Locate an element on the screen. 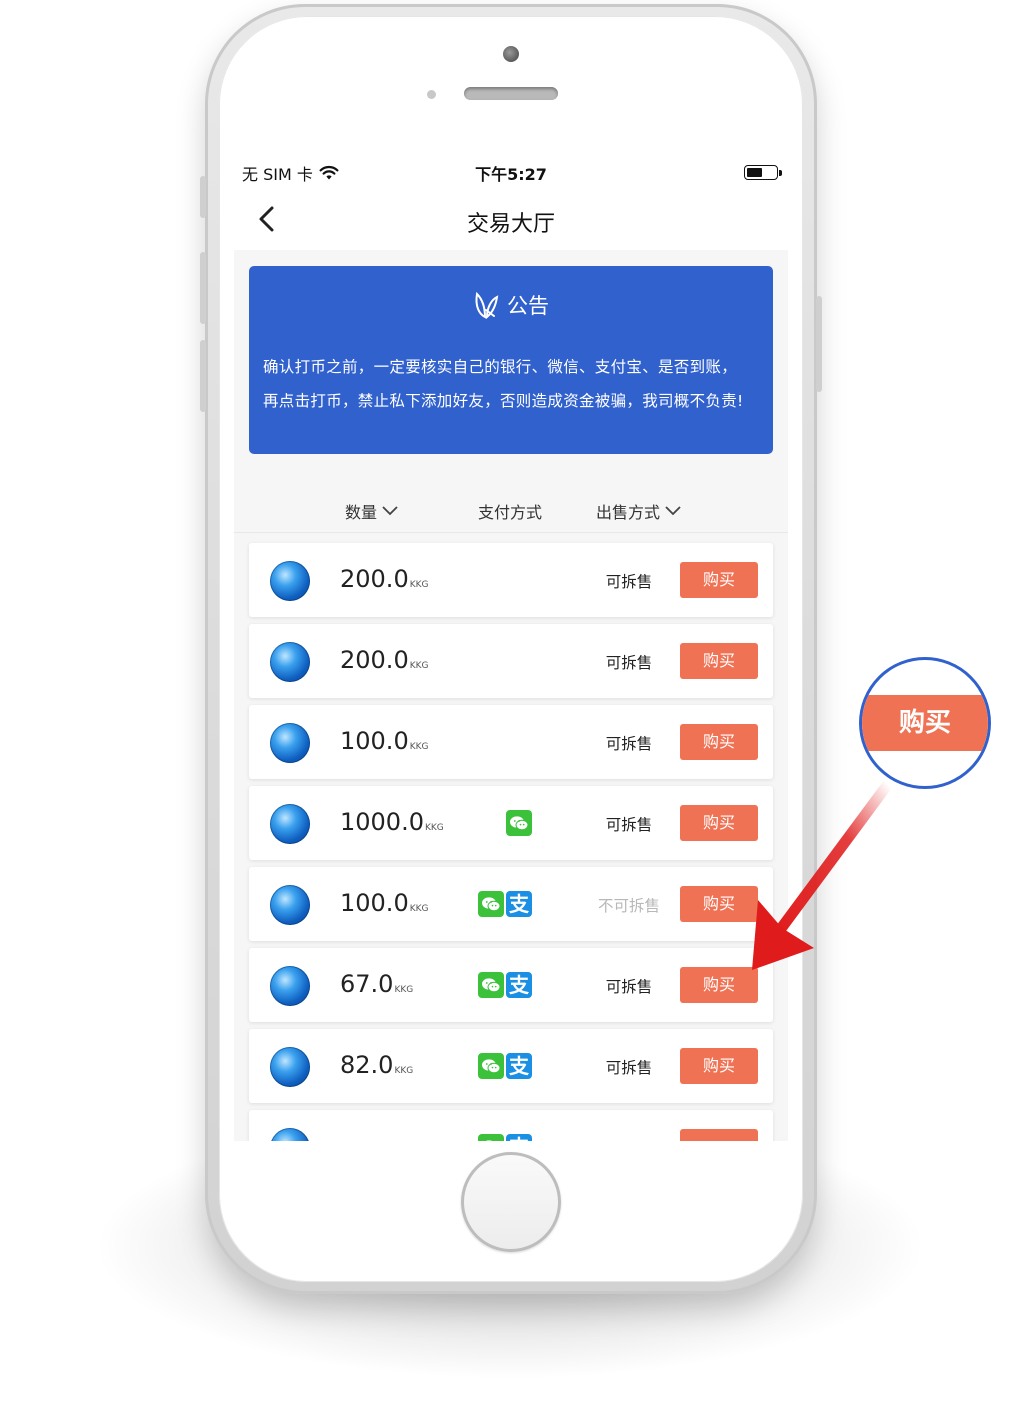  filter-payment-label: 支付方式 is located at coordinates (510, 512).